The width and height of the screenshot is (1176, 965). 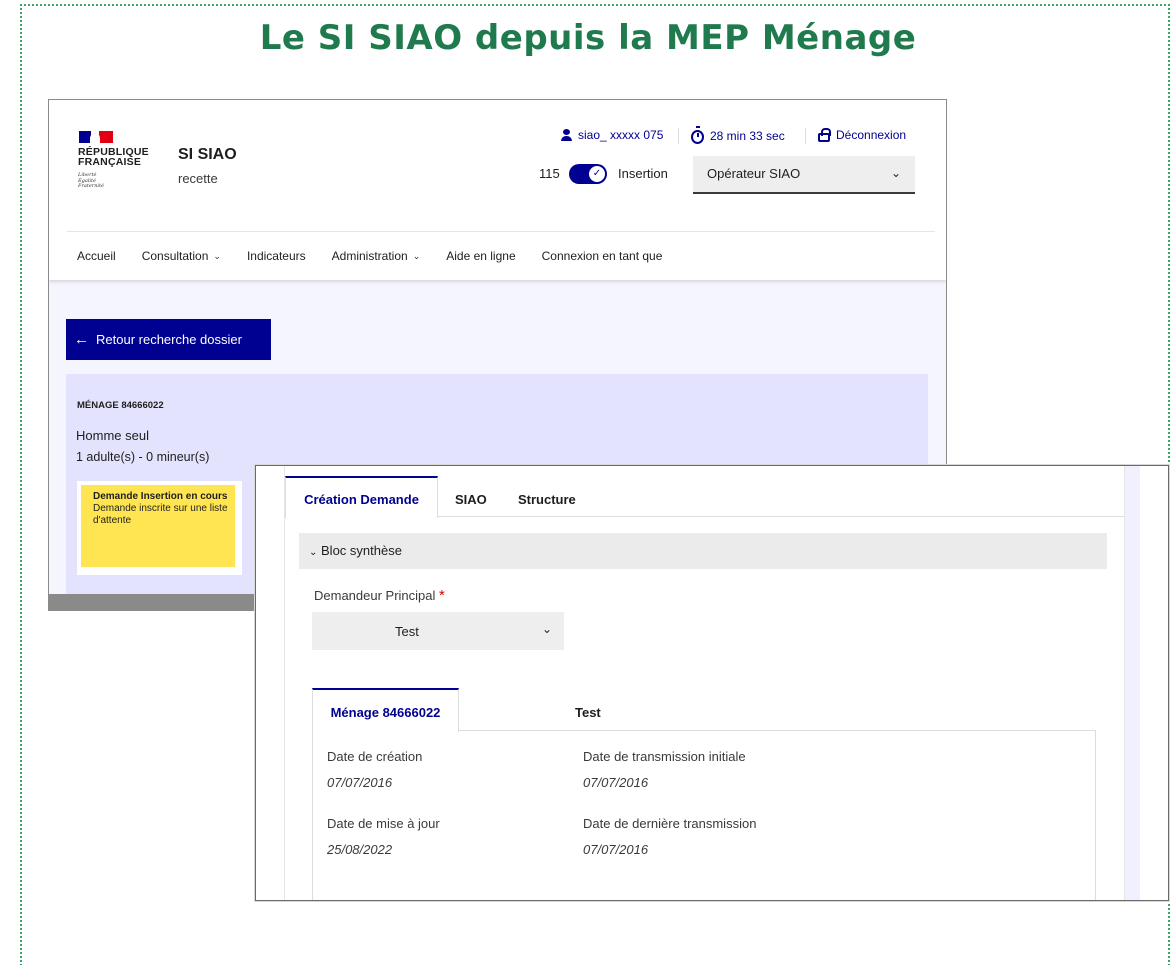 What do you see at coordinates (588, 174) in the screenshot?
I see `mode-toggle: ✓` at bounding box center [588, 174].